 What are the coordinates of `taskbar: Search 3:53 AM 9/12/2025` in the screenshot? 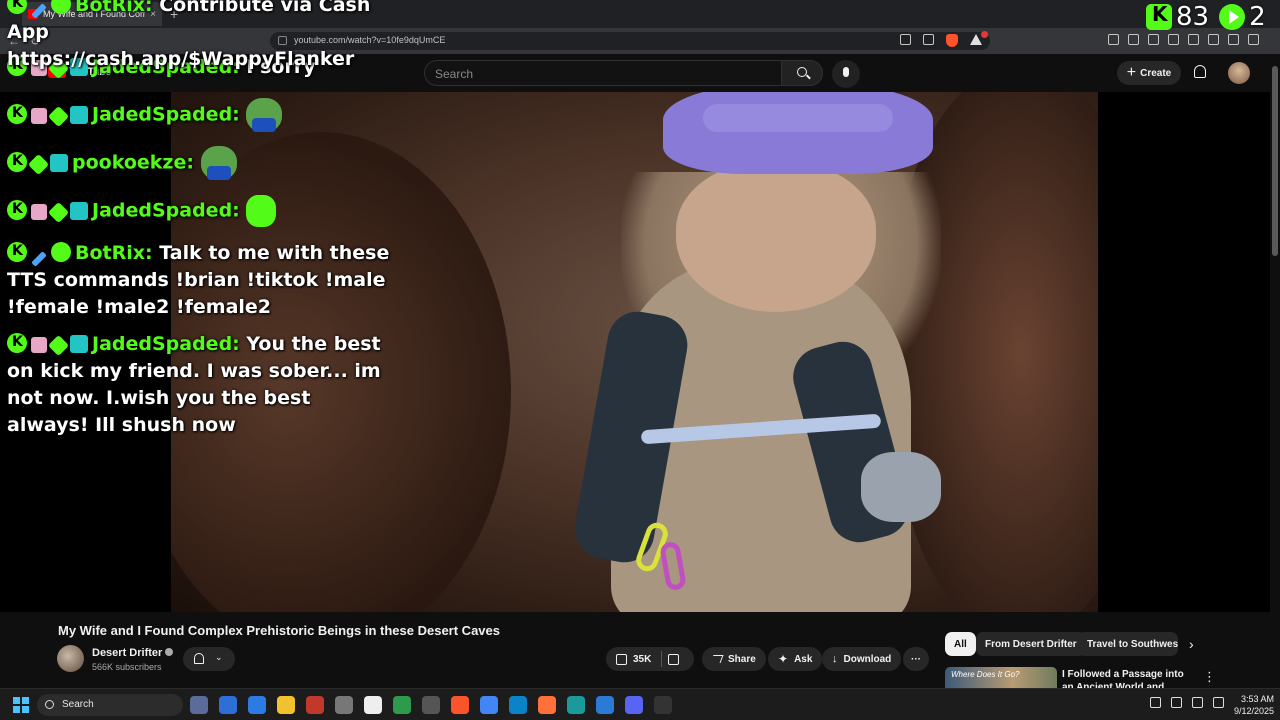 It's located at (640, 704).